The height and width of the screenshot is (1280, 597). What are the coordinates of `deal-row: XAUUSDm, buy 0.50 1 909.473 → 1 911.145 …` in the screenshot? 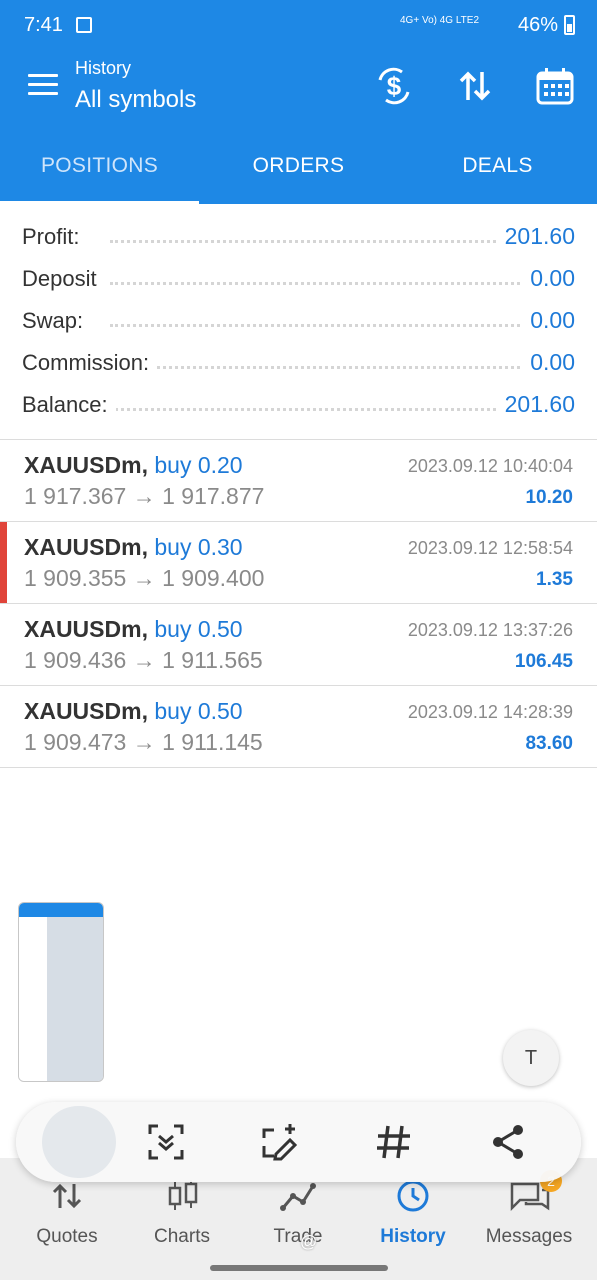 It's located at (298, 727).